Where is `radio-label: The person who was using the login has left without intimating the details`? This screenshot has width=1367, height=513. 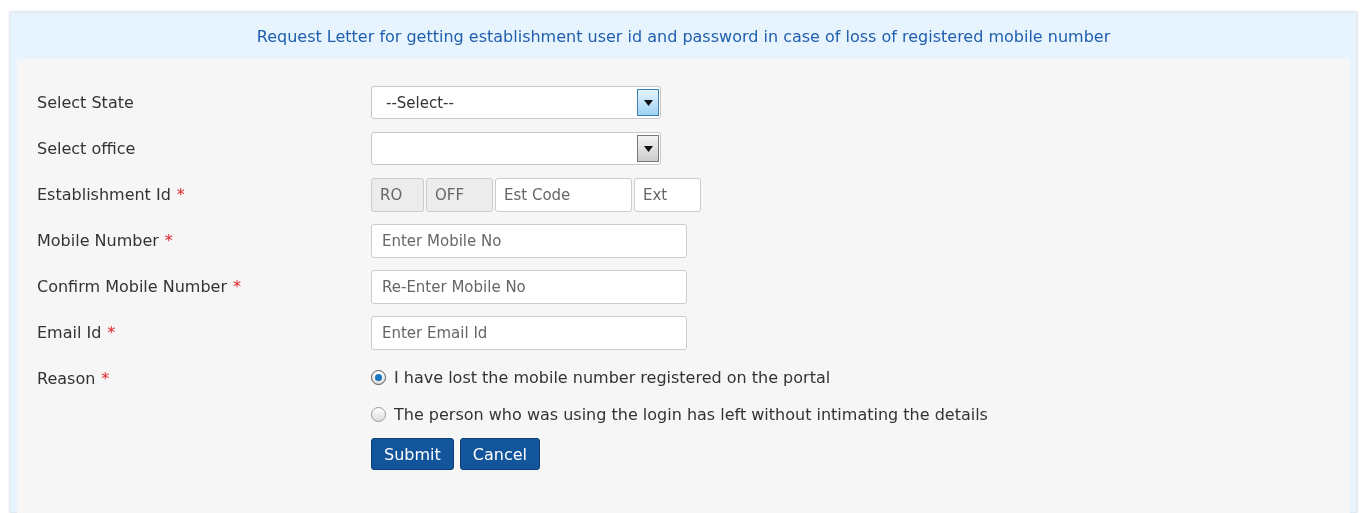 radio-label: The person who was using the login has left without intimating the details is located at coordinates (691, 414).